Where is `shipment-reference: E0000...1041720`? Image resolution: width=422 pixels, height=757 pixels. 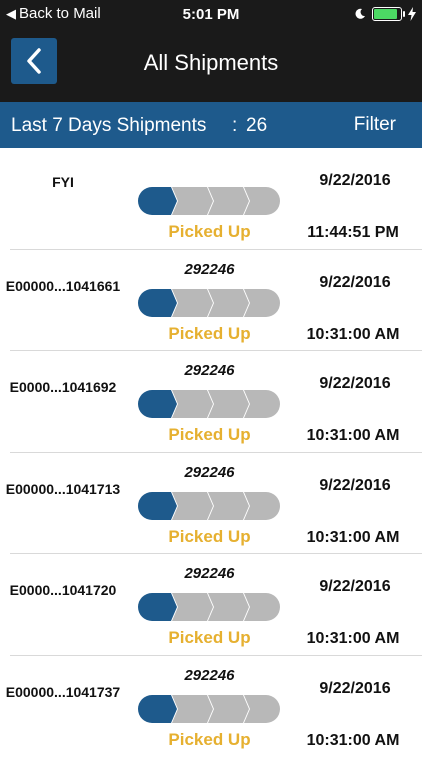 shipment-reference: E0000...1041720 is located at coordinates (66, 590).